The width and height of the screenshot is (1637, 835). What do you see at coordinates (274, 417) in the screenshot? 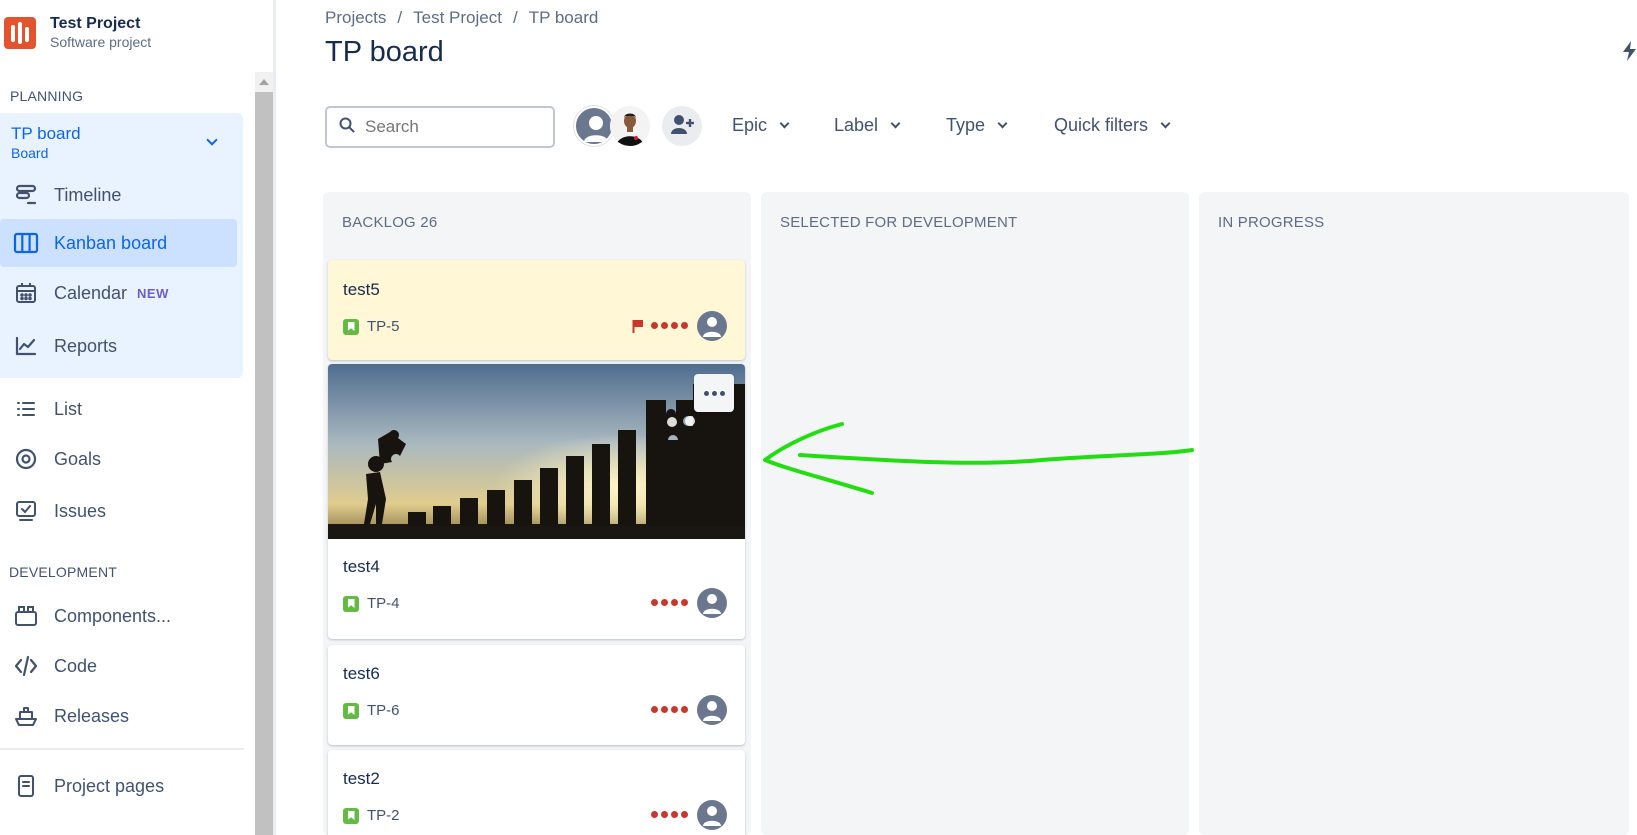
I see `sidebar-border` at bounding box center [274, 417].